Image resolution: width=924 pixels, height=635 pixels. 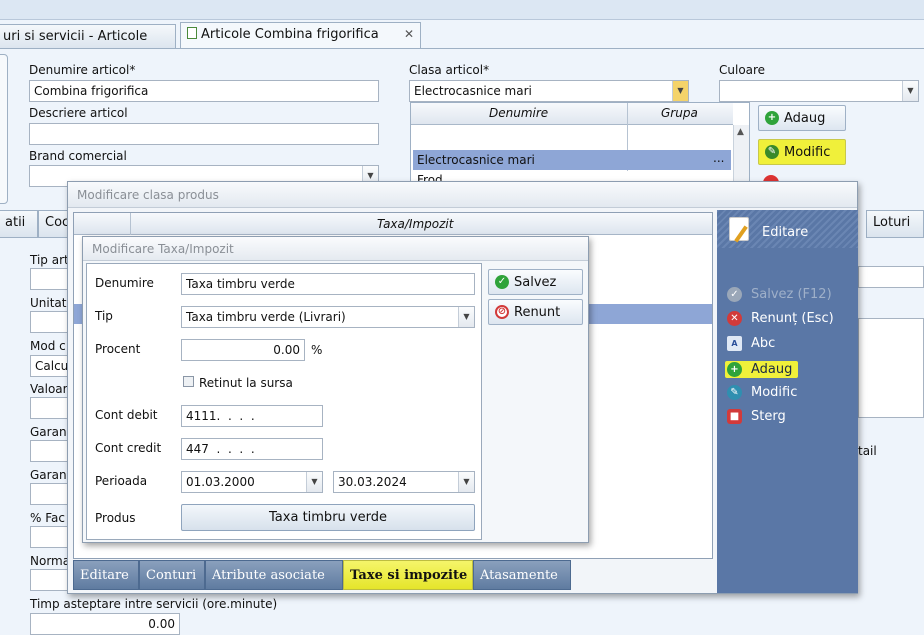 I want to click on denumire-input: Combina frigorifica, so click(x=204, y=91).